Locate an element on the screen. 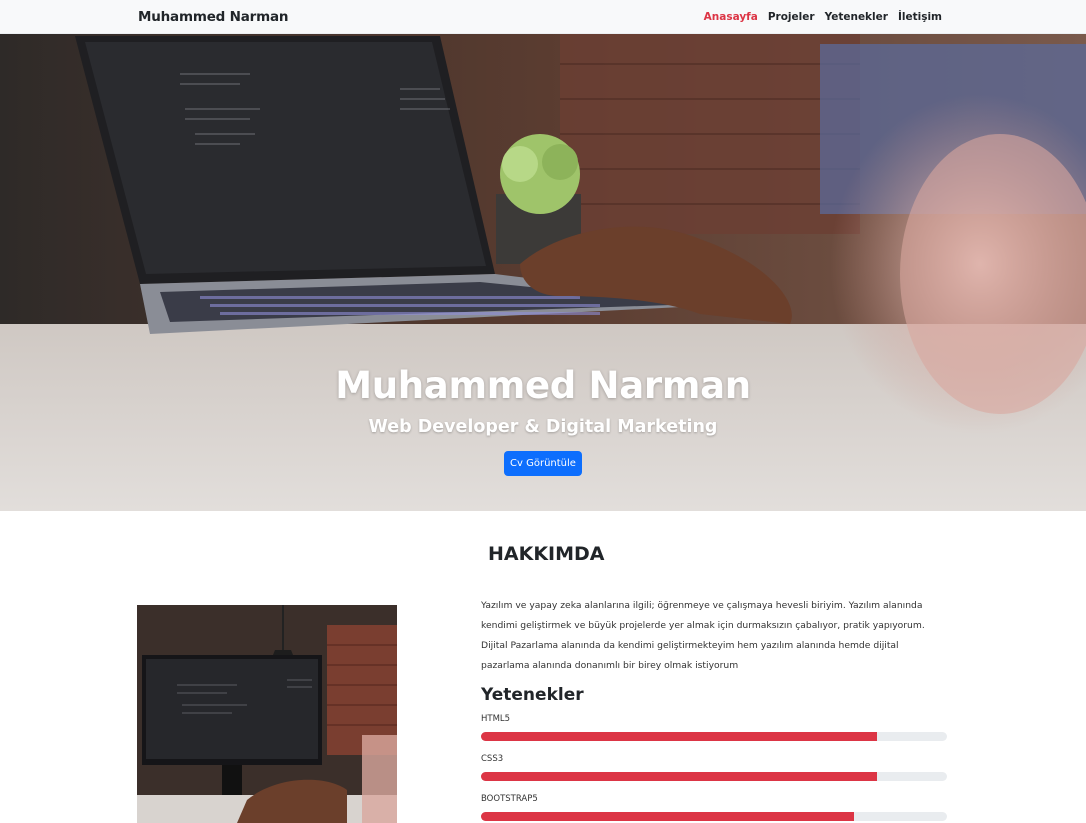 The image size is (1086, 823). about-image is located at coordinates (267, 714).